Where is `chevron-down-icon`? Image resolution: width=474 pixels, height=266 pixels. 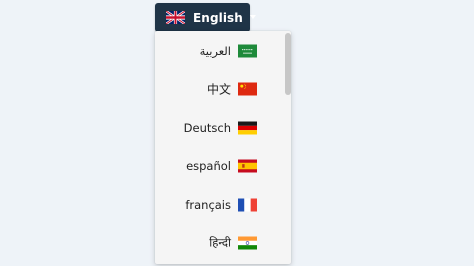 chevron-down-icon is located at coordinates (252, 16).